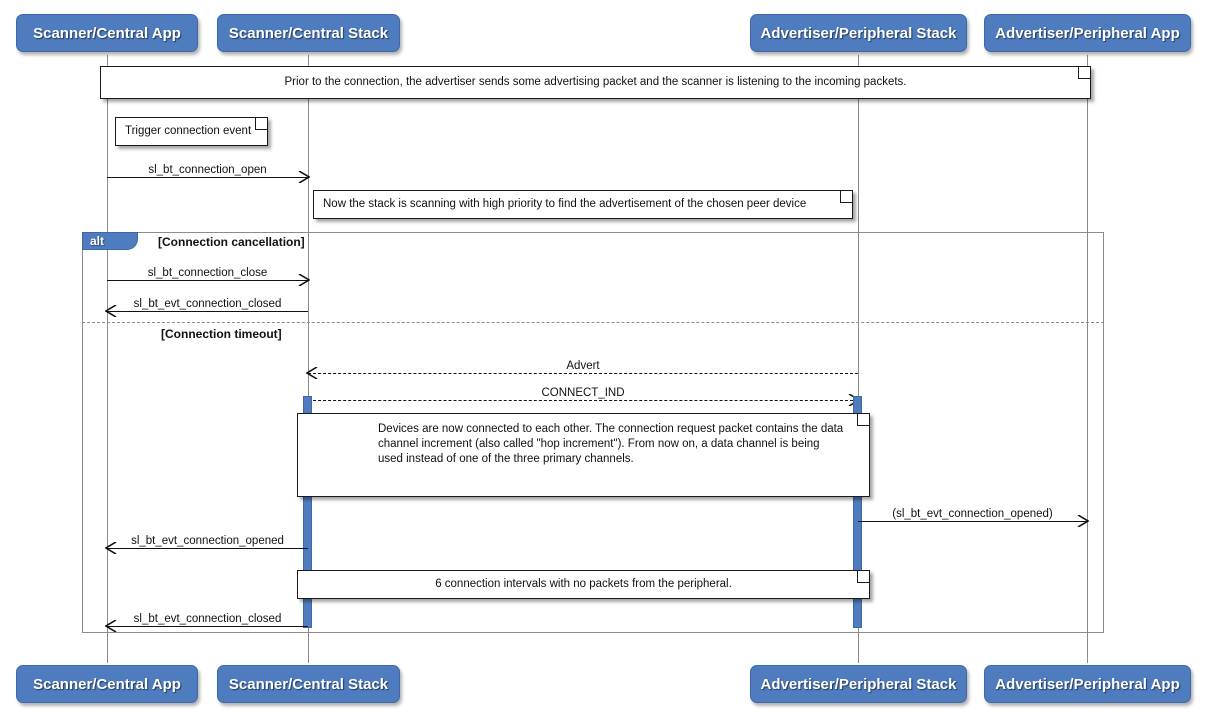  I want to click on participant-peripheral-app-bottom: Advertiser/Peripheral App, so click(1087, 684).